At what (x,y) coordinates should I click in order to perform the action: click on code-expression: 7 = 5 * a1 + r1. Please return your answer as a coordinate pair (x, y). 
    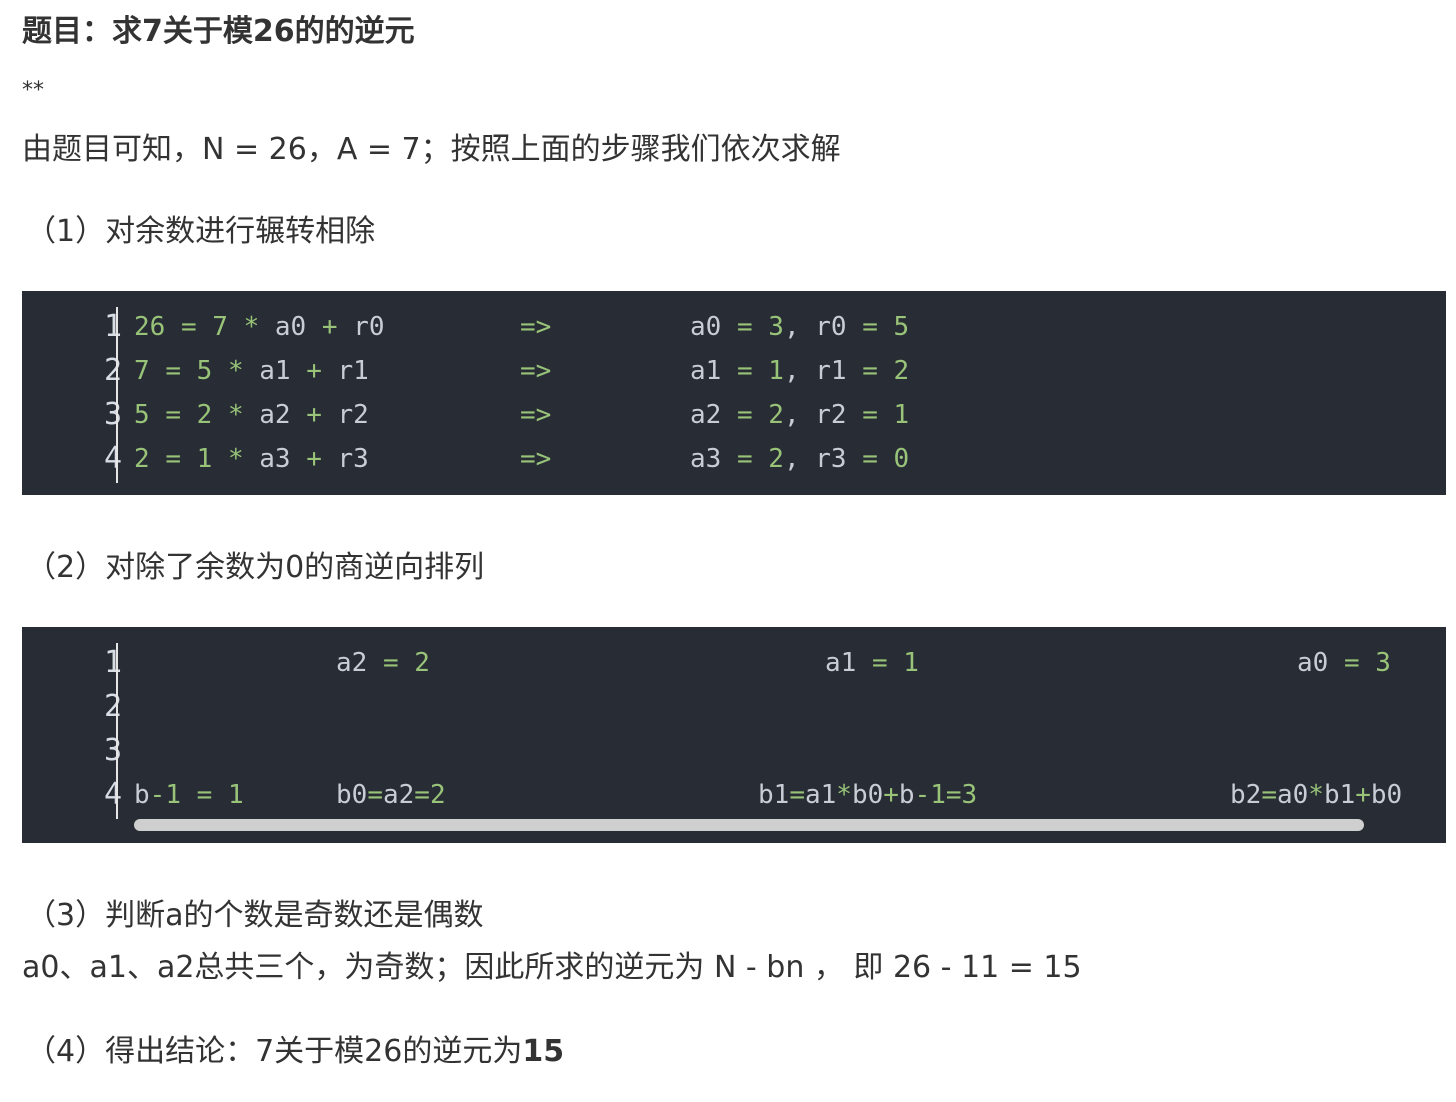
    Looking at the image, I should click on (251, 371).